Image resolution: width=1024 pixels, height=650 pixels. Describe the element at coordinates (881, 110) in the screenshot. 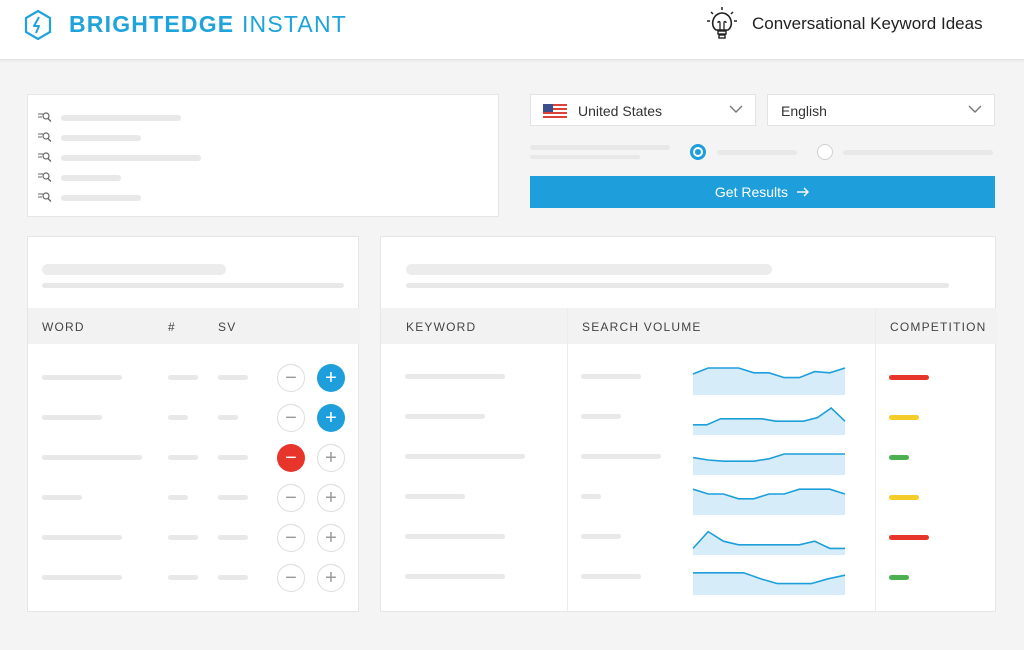

I see `language-select: English` at that location.